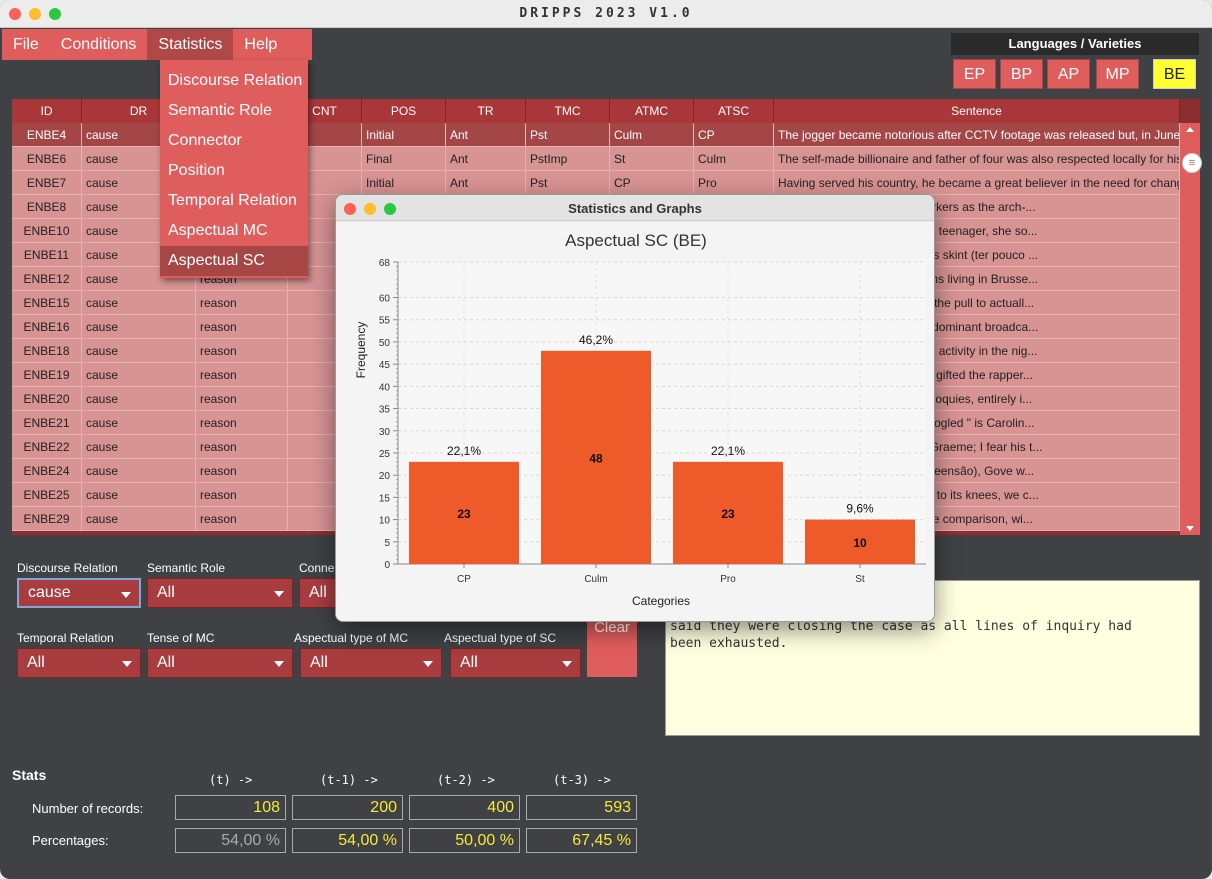 The height and width of the screenshot is (879, 1212). I want to click on cell-id: ENBE19, so click(47, 375).